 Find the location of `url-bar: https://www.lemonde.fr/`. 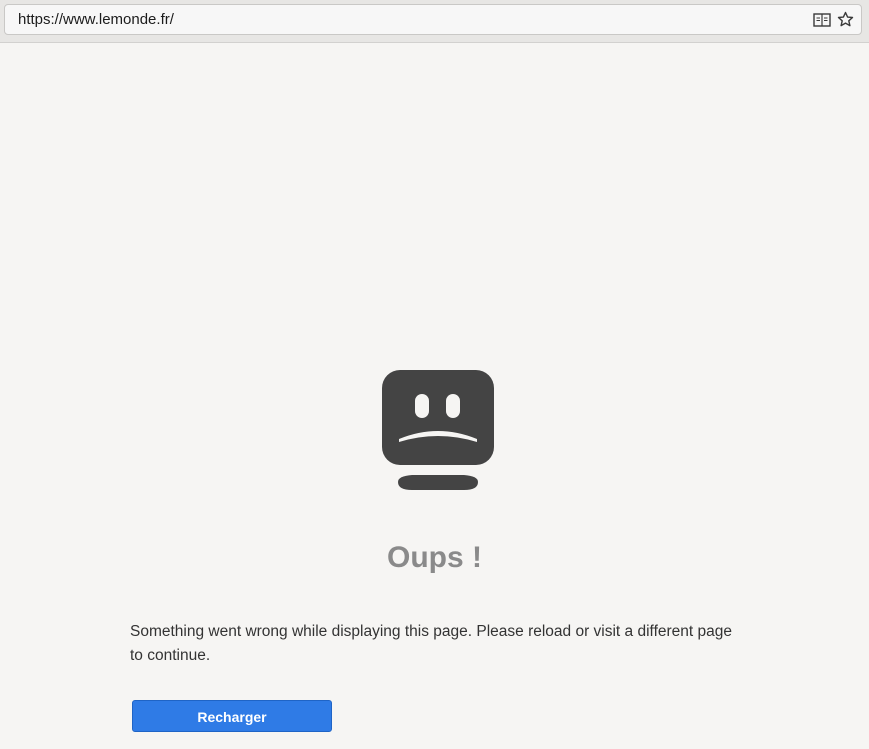

url-bar: https://www.lemonde.fr/ is located at coordinates (433, 19).